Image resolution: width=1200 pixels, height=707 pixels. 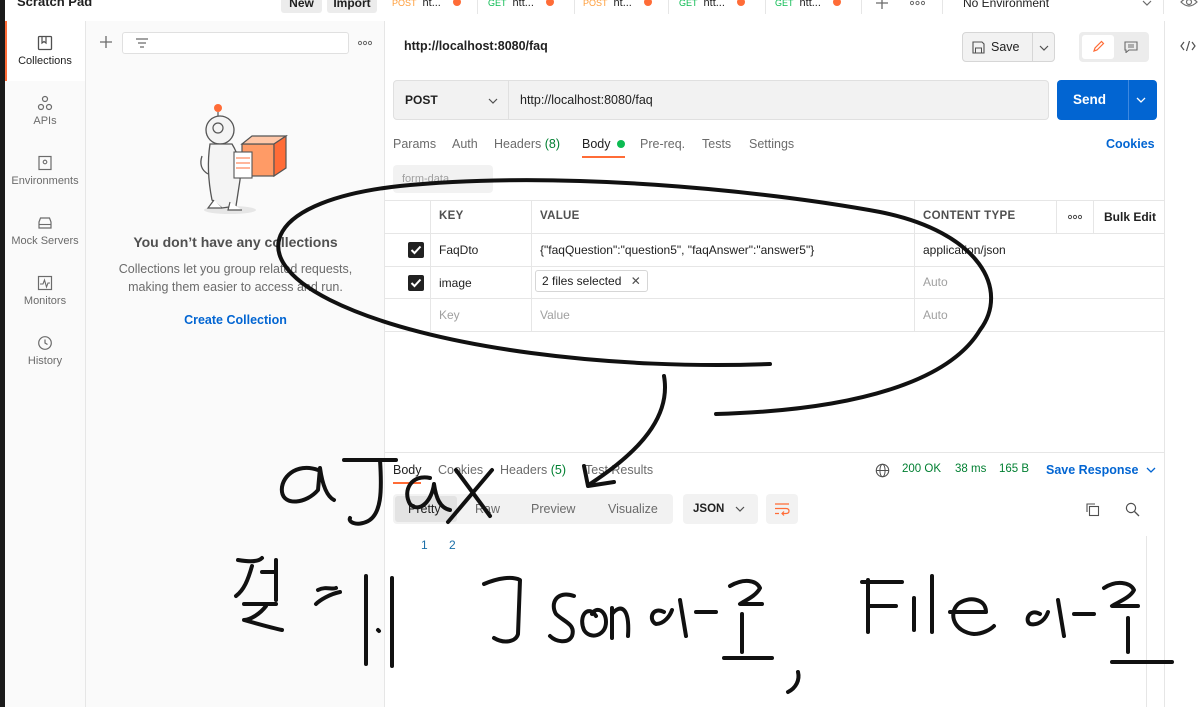 I want to click on tab-headers-label: Headers, so click(x=518, y=144).